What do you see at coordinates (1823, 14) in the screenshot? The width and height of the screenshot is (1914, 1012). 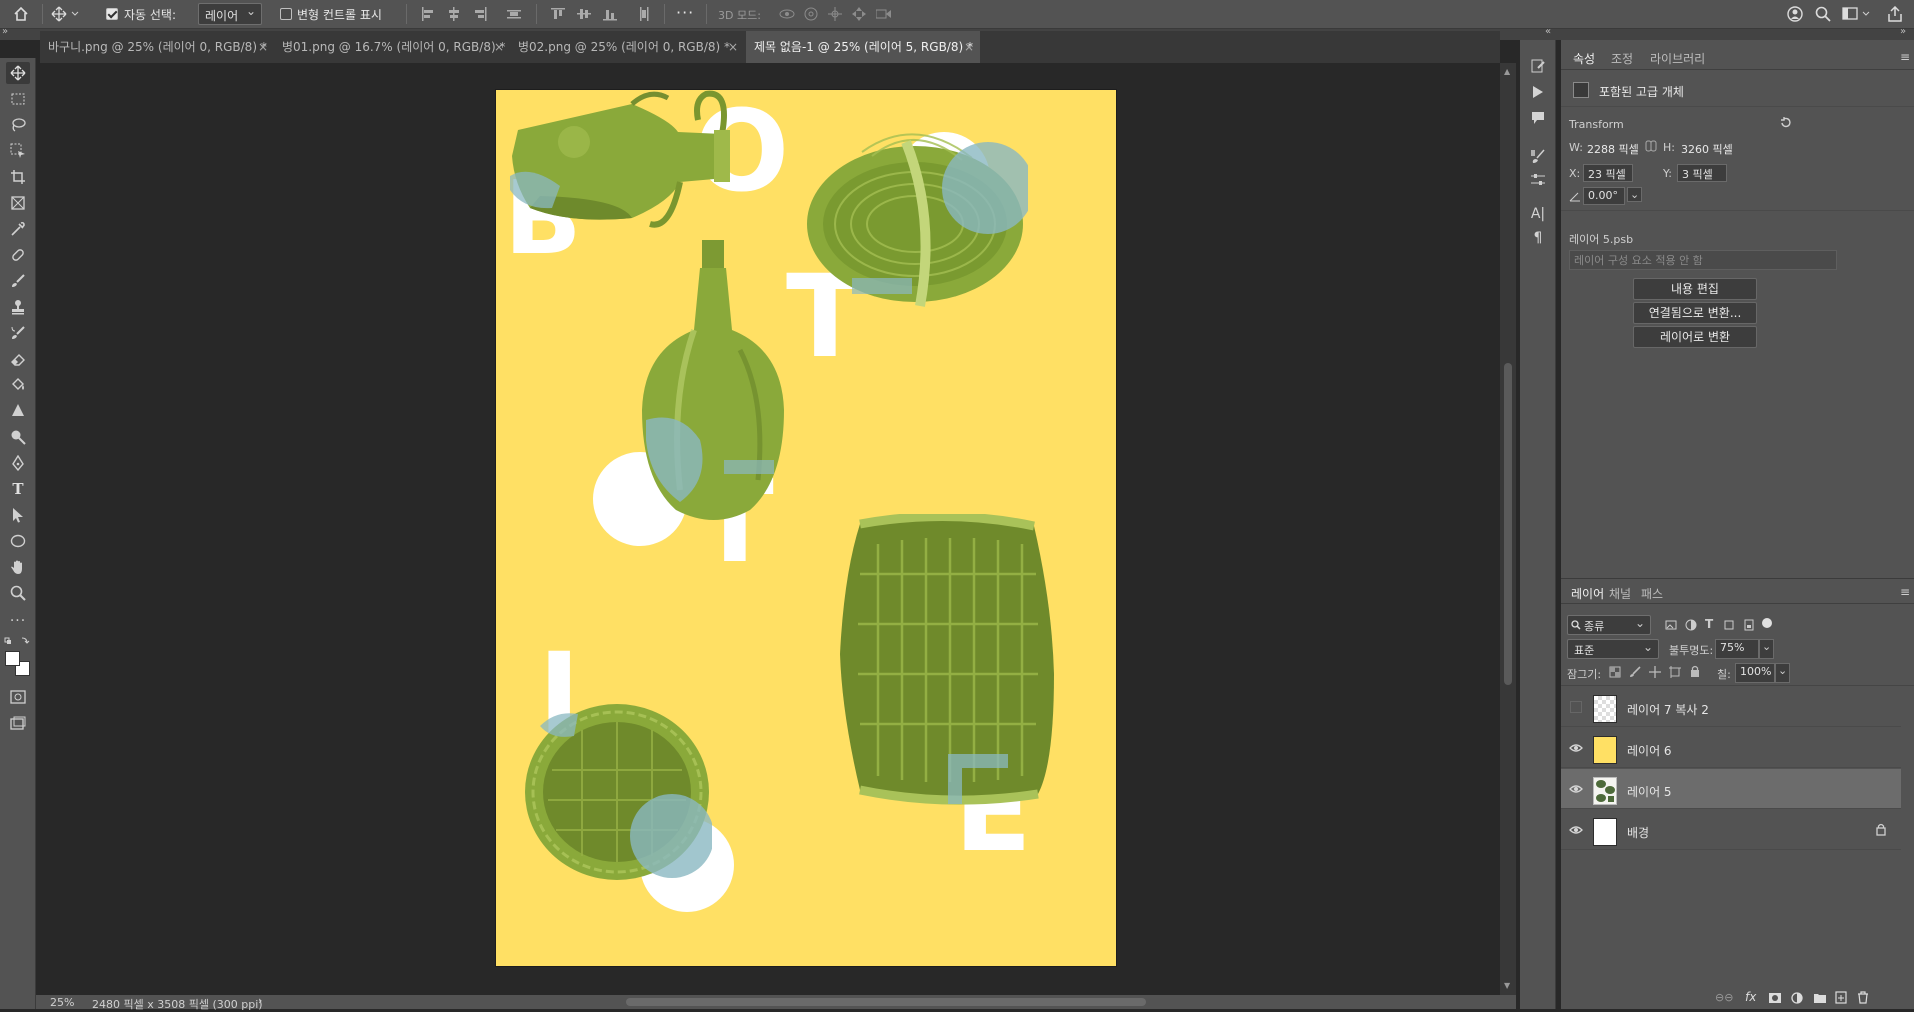 I see `search-icon` at bounding box center [1823, 14].